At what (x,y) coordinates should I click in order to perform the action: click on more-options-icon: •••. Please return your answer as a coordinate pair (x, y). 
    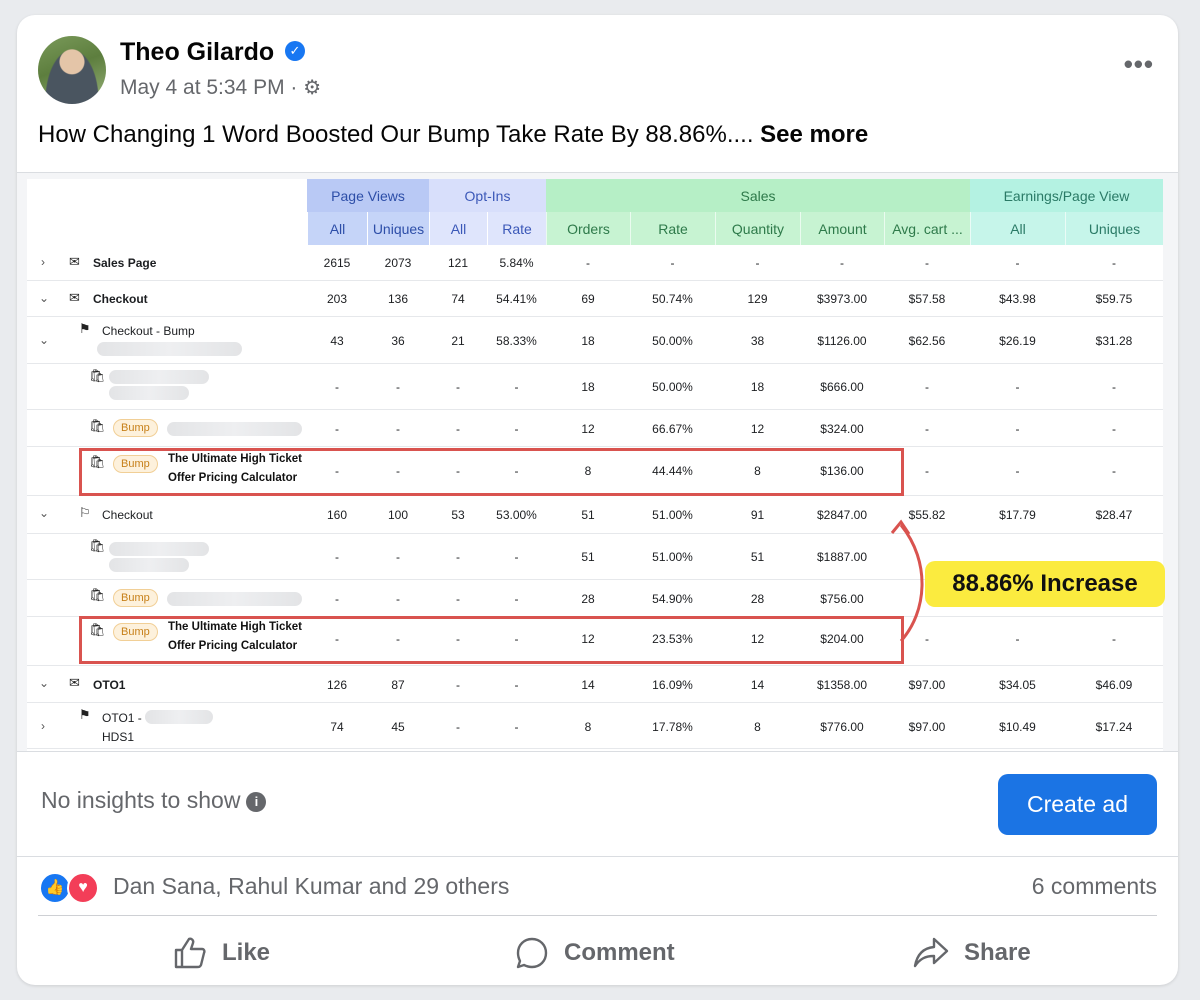
    Looking at the image, I should click on (1139, 64).